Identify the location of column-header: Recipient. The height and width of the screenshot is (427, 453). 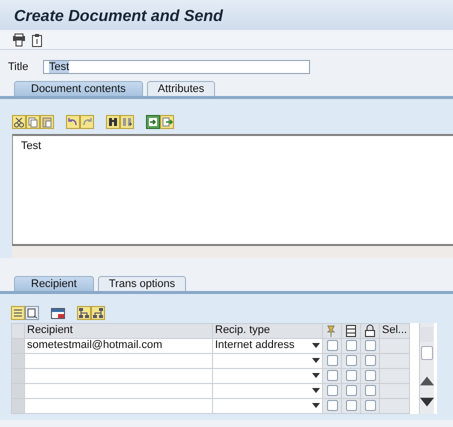
(118, 330).